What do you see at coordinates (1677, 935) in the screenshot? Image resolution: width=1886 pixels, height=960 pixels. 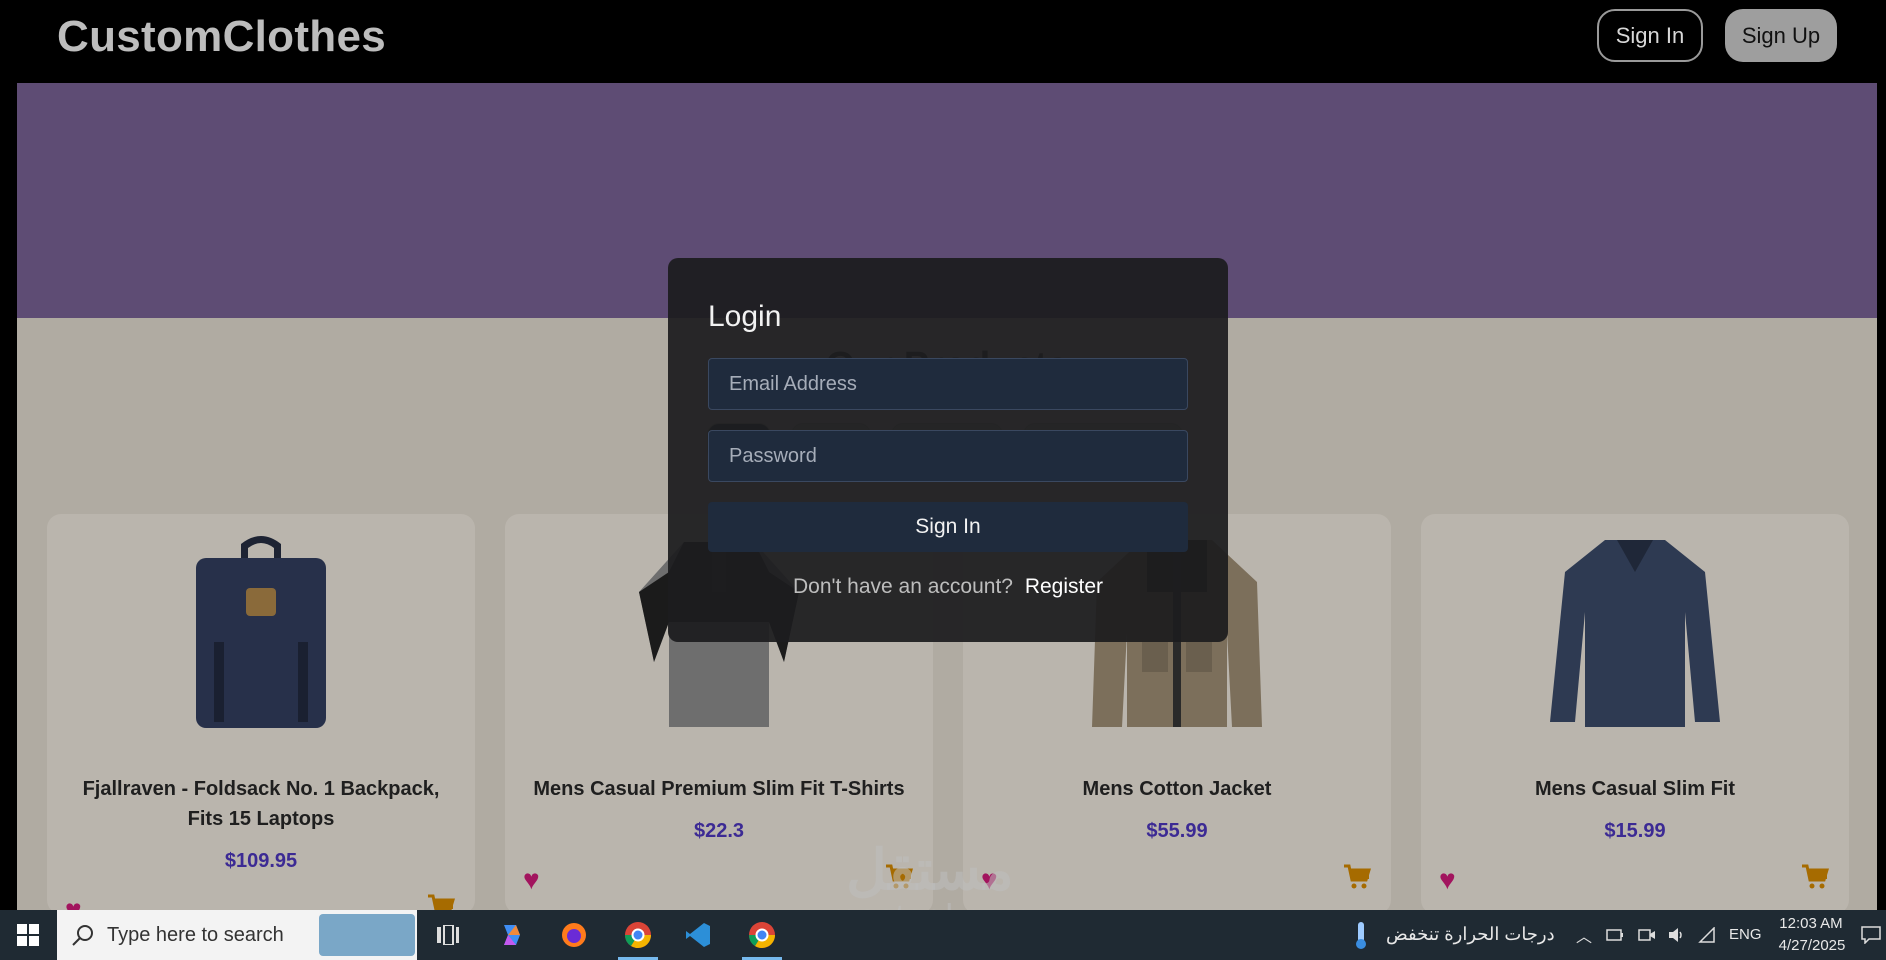 I see `volume-icon` at bounding box center [1677, 935].